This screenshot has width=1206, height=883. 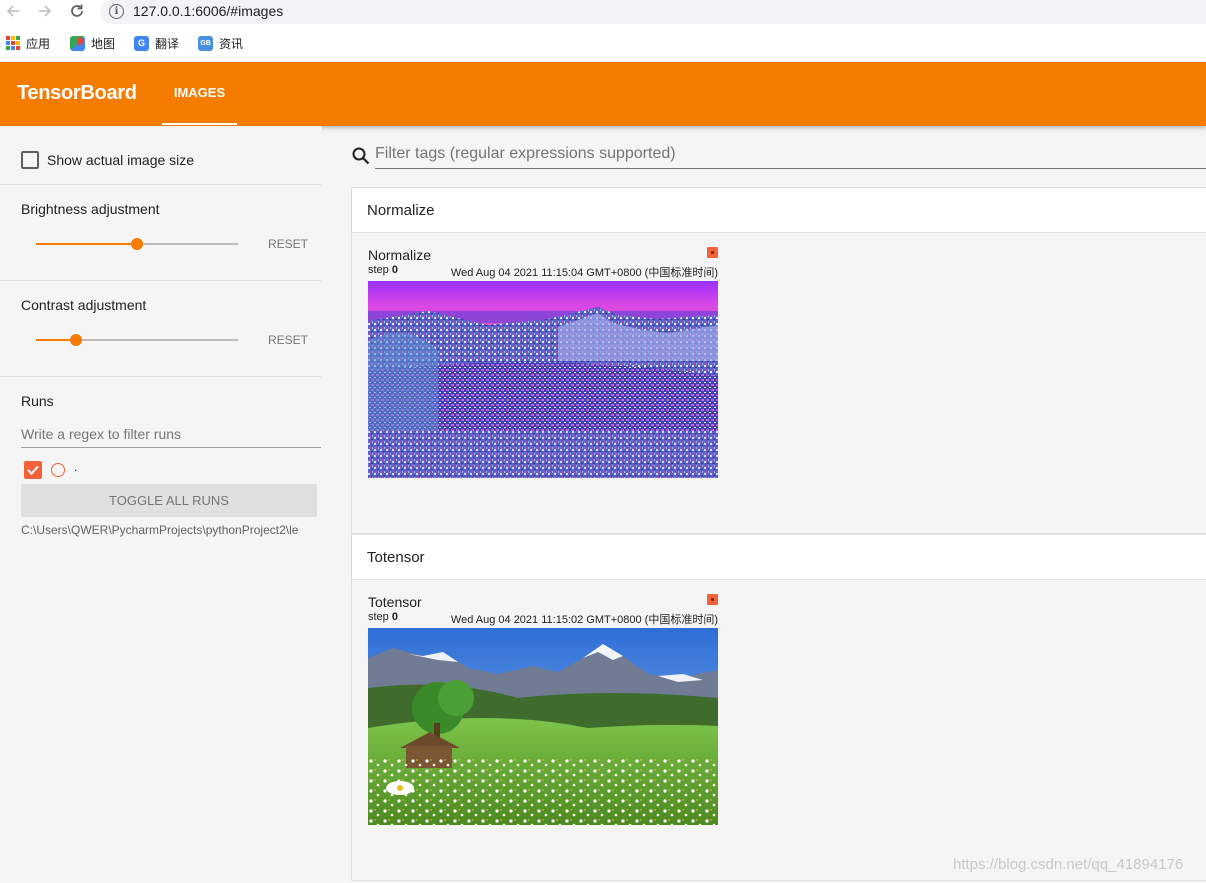 What do you see at coordinates (90, 209) in the screenshot?
I see `brightness-label: Brightness adjustment` at bounding box center [90, 209].